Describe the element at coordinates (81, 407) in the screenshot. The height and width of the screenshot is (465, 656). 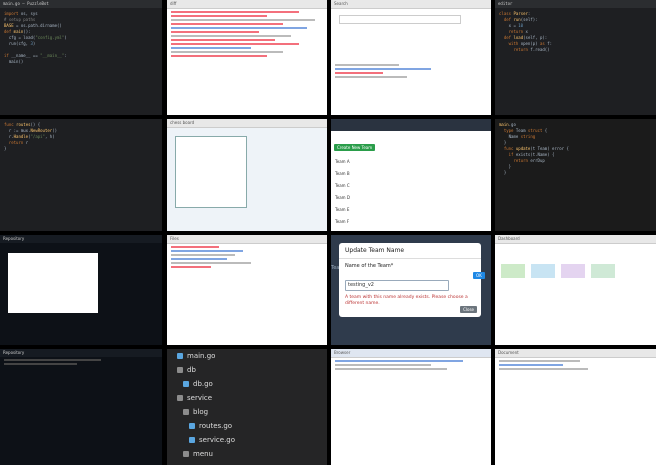
I see `repo-panel-2: Repository` at that location.